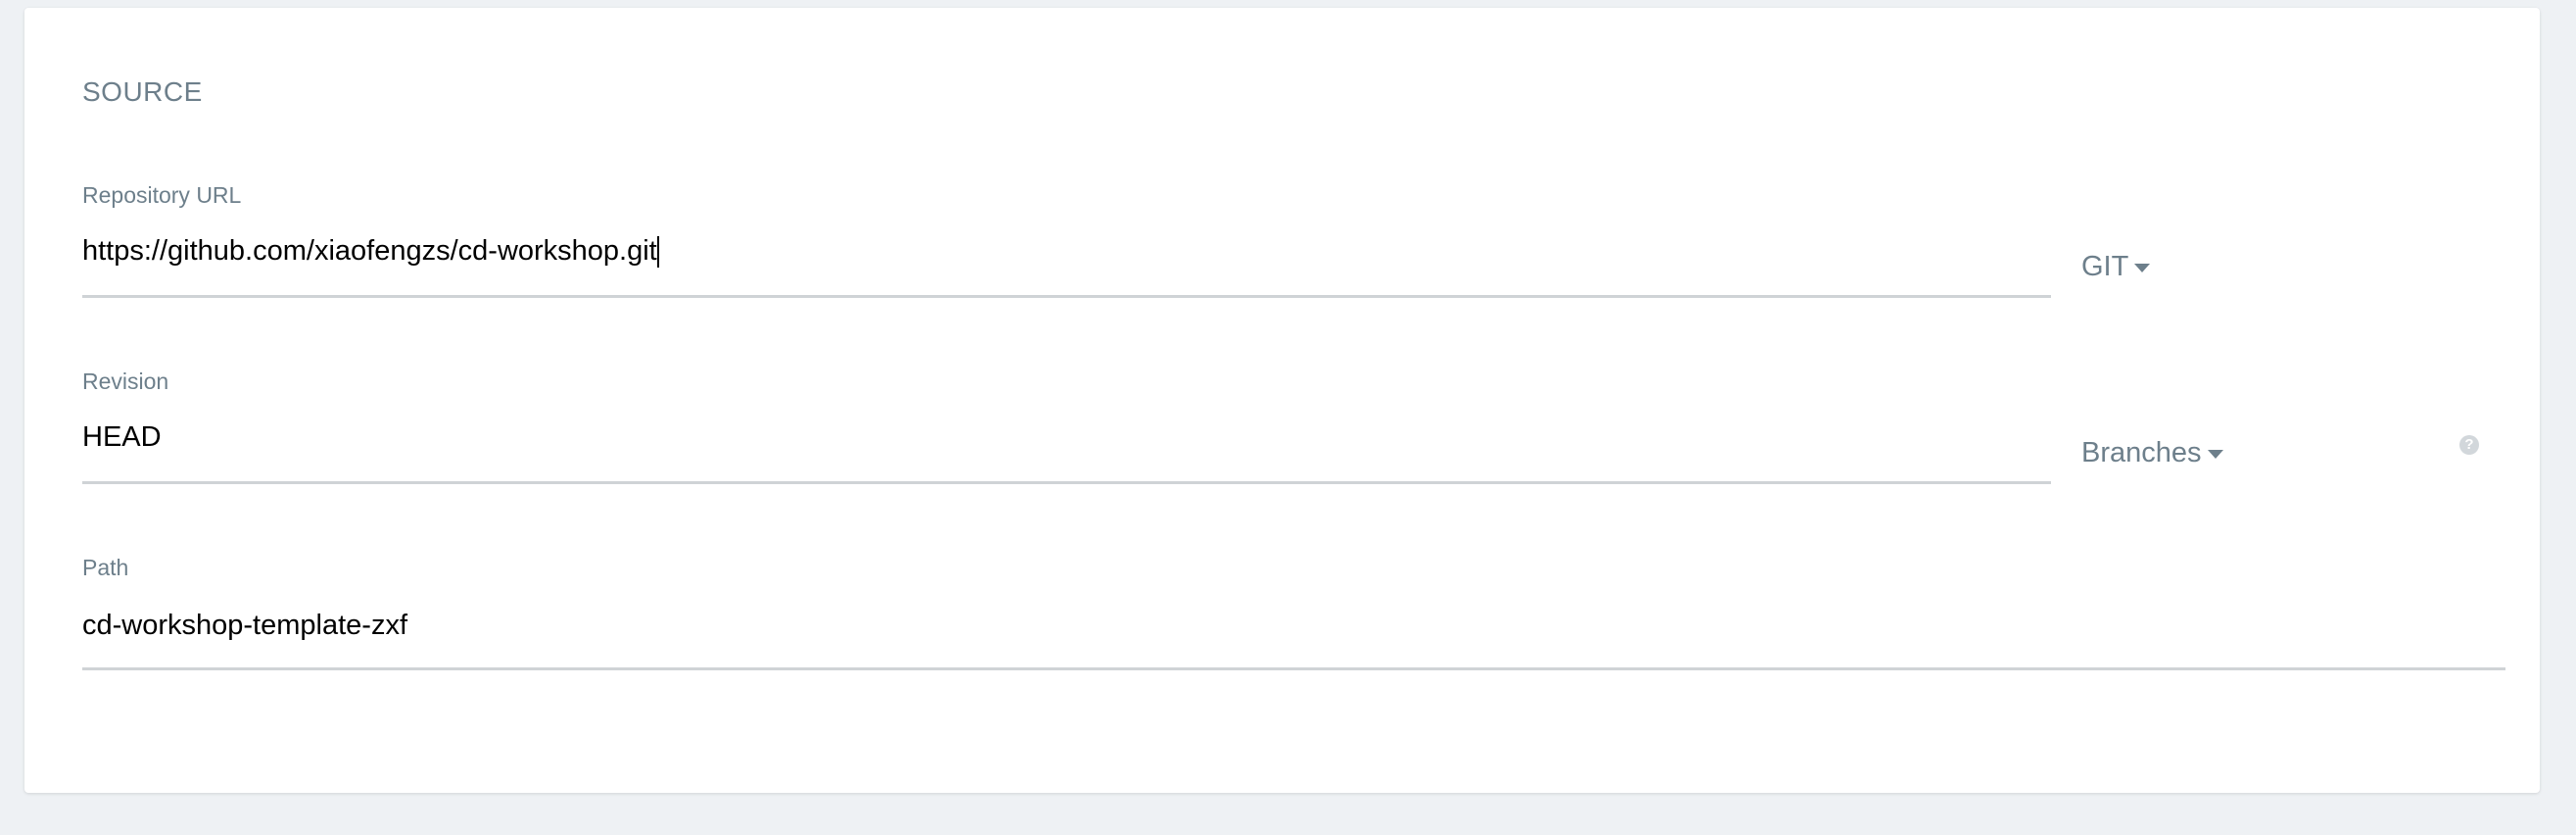  I want to click on revision-mode-label: Branches, so click(2142, 453).